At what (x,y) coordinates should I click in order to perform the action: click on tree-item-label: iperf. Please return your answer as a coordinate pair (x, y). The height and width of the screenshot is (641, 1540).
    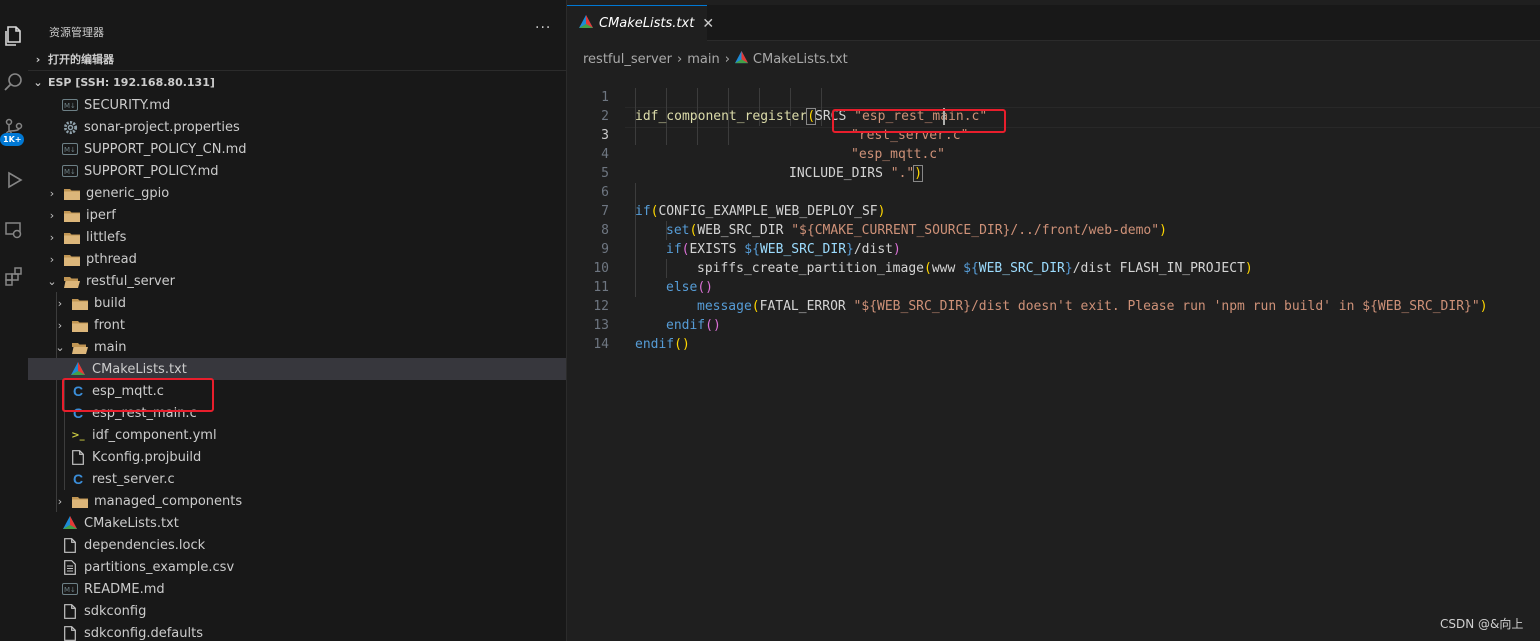
    Looking at the image, I should click on (101, 215).